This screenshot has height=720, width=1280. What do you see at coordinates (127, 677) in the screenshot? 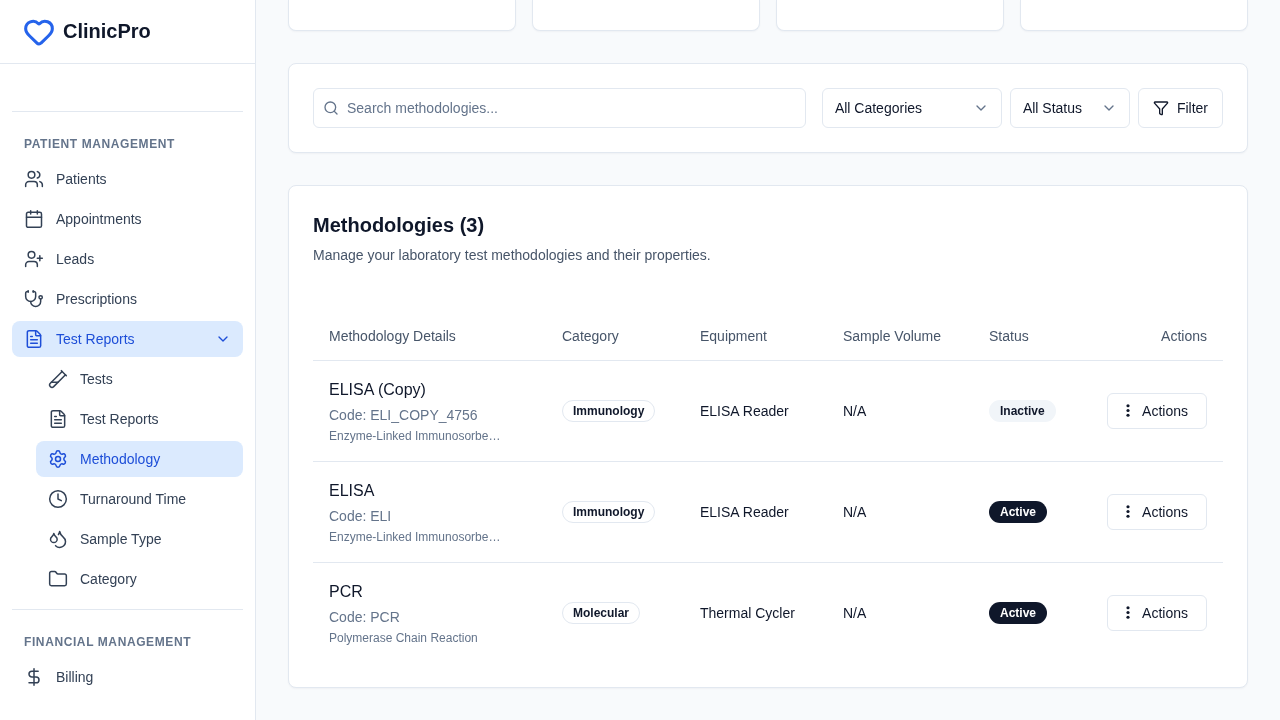
I see `sidebar-item: Billing` at bounding box center [127, 677].